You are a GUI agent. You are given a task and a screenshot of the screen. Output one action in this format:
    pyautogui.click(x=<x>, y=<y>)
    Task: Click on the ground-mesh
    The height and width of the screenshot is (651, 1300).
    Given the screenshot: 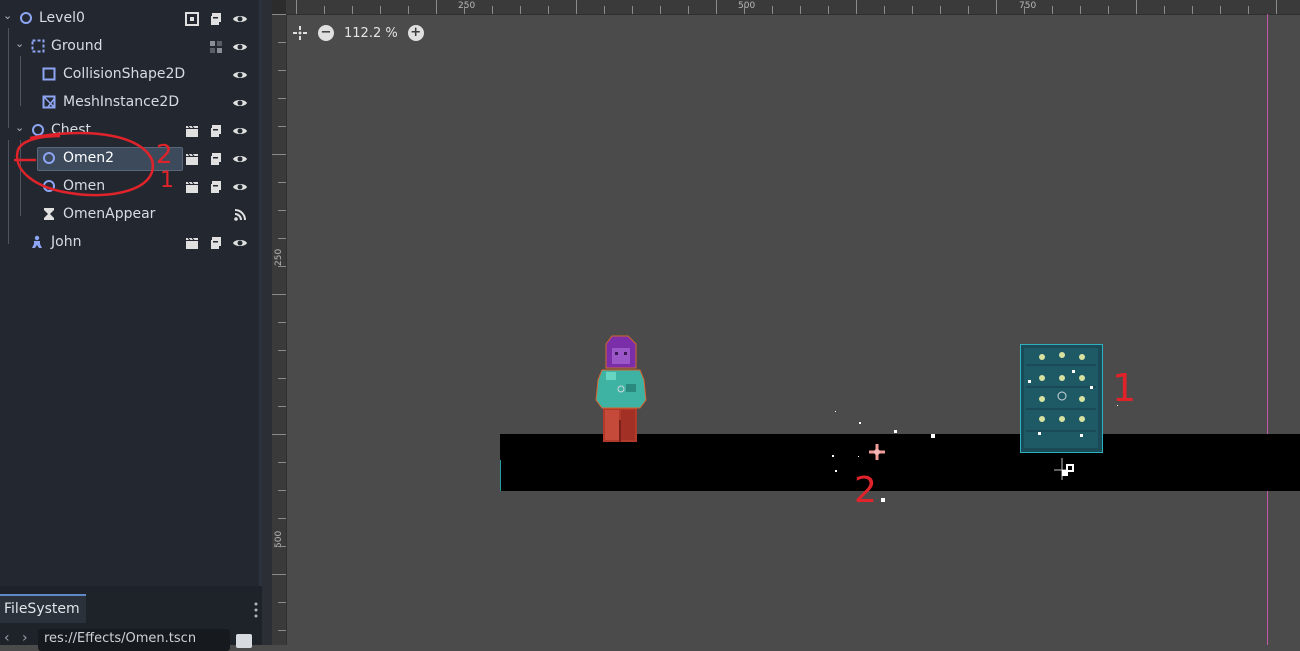 What is the action you would take?
    pyautogui.click(x=900, y=462)
    